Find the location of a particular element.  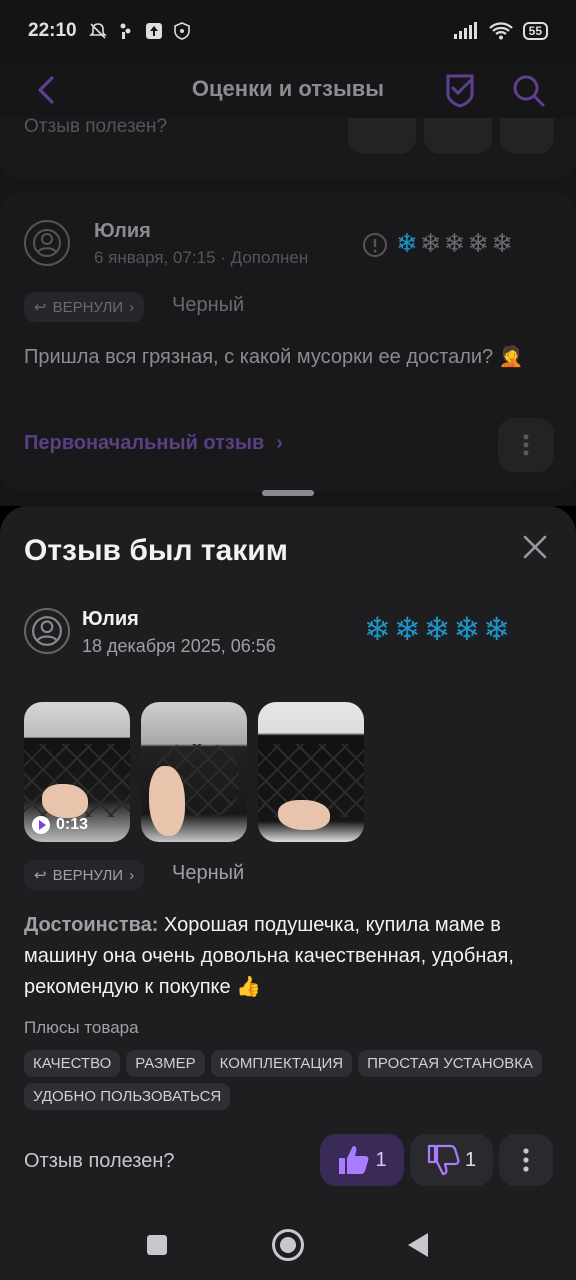

thumbs-down-icon is located at coordinates (443, 1160).